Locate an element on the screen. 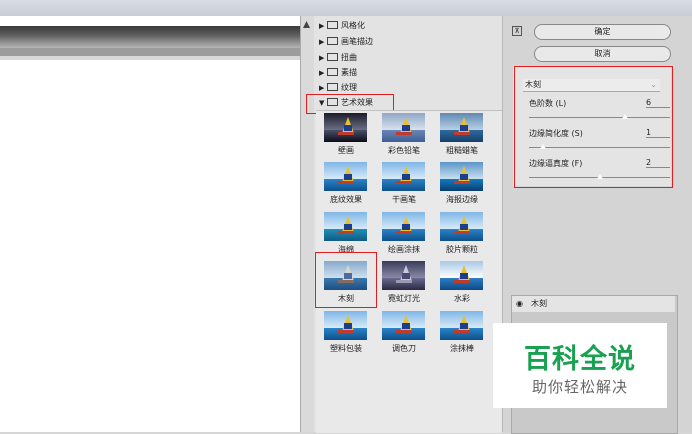  tree-item-label: 扭曲 is located at coordinates (349, 57).